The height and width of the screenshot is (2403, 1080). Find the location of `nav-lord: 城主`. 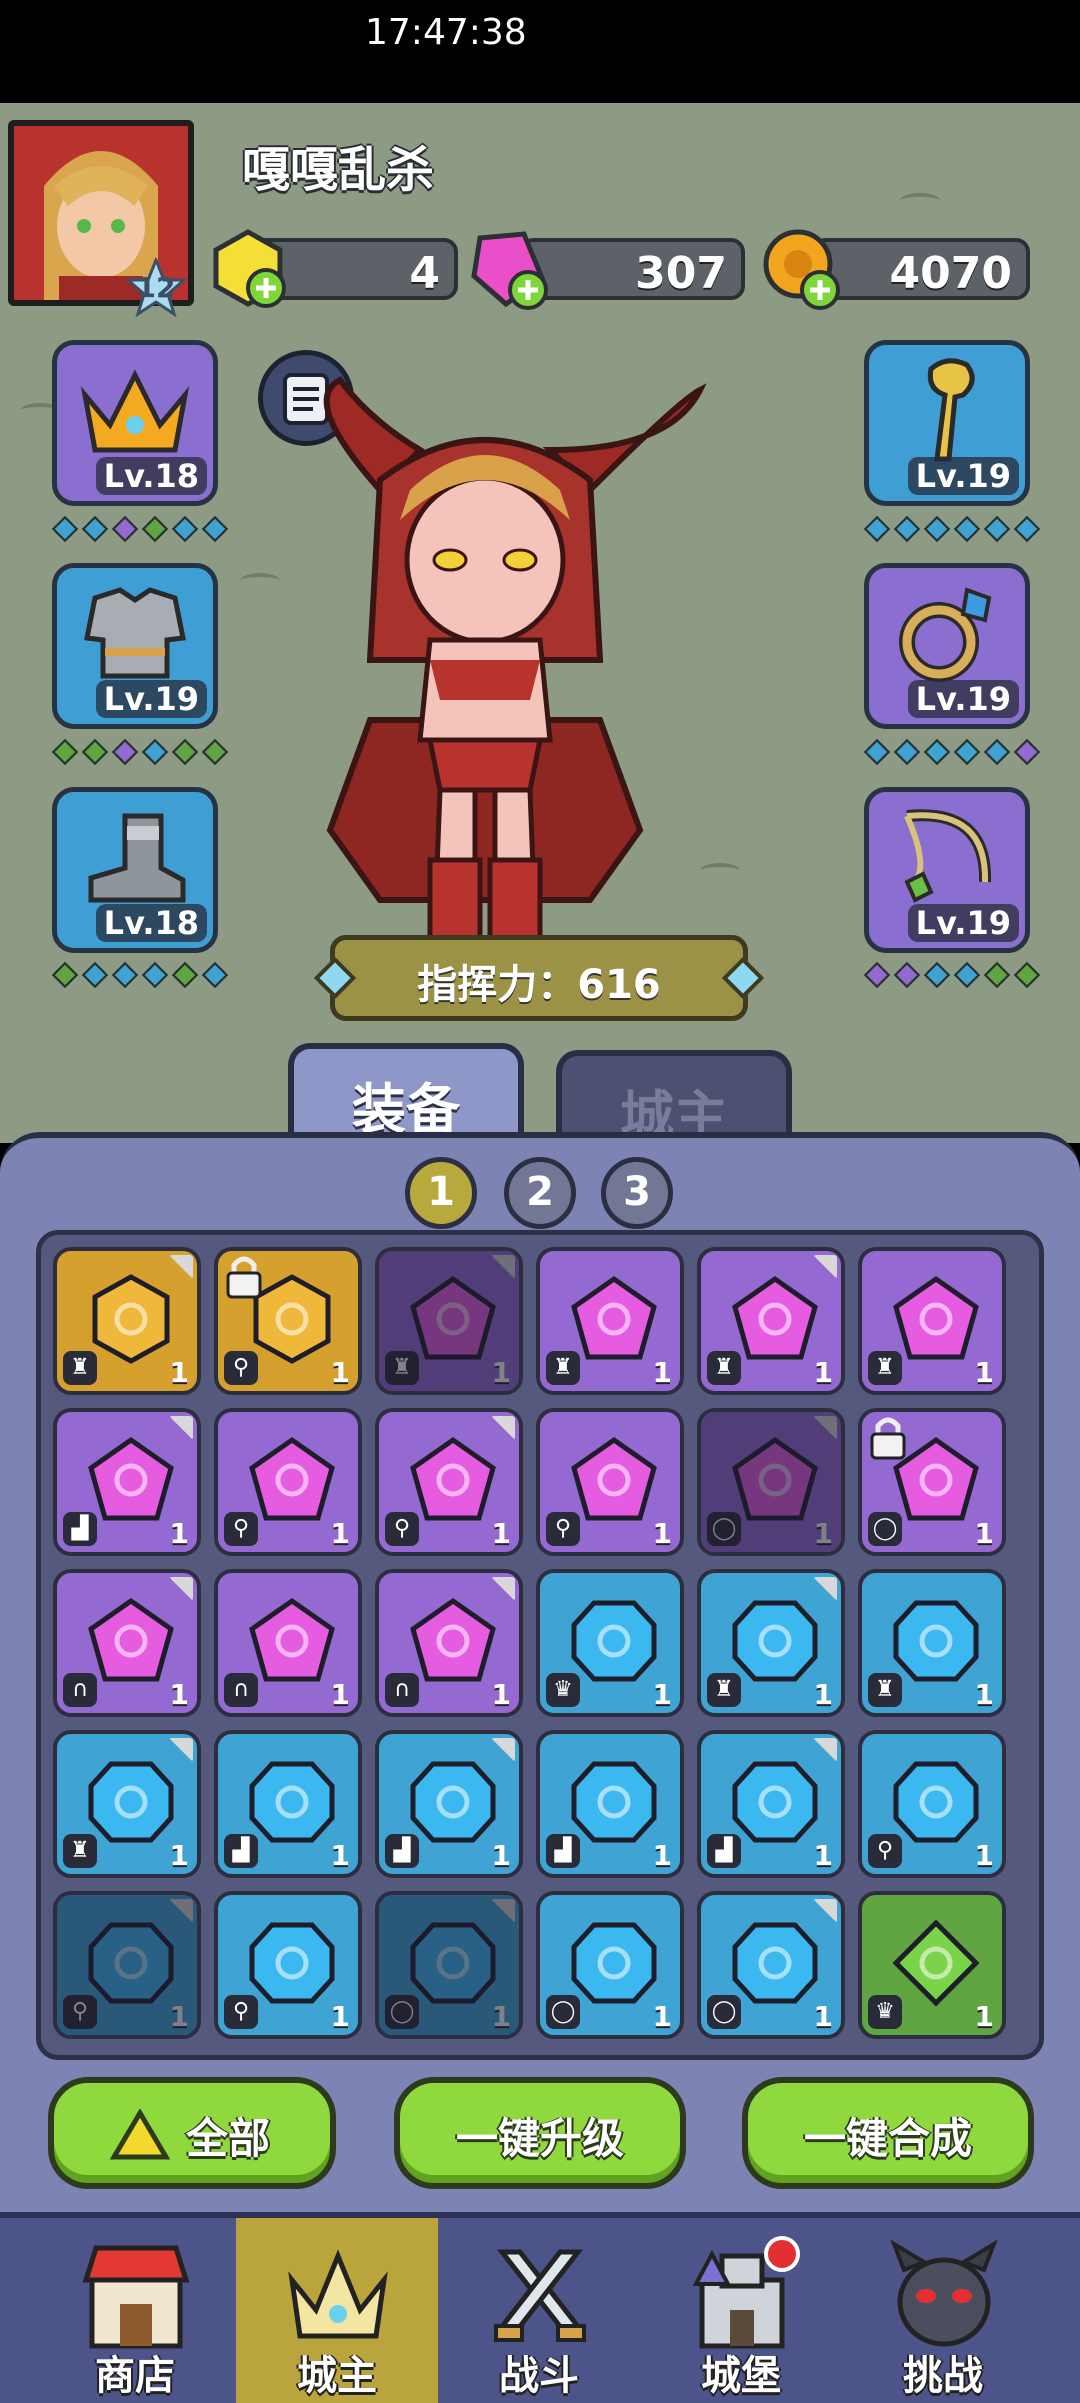

nav-lord: 城主 is located at coordinates (337, 2310).